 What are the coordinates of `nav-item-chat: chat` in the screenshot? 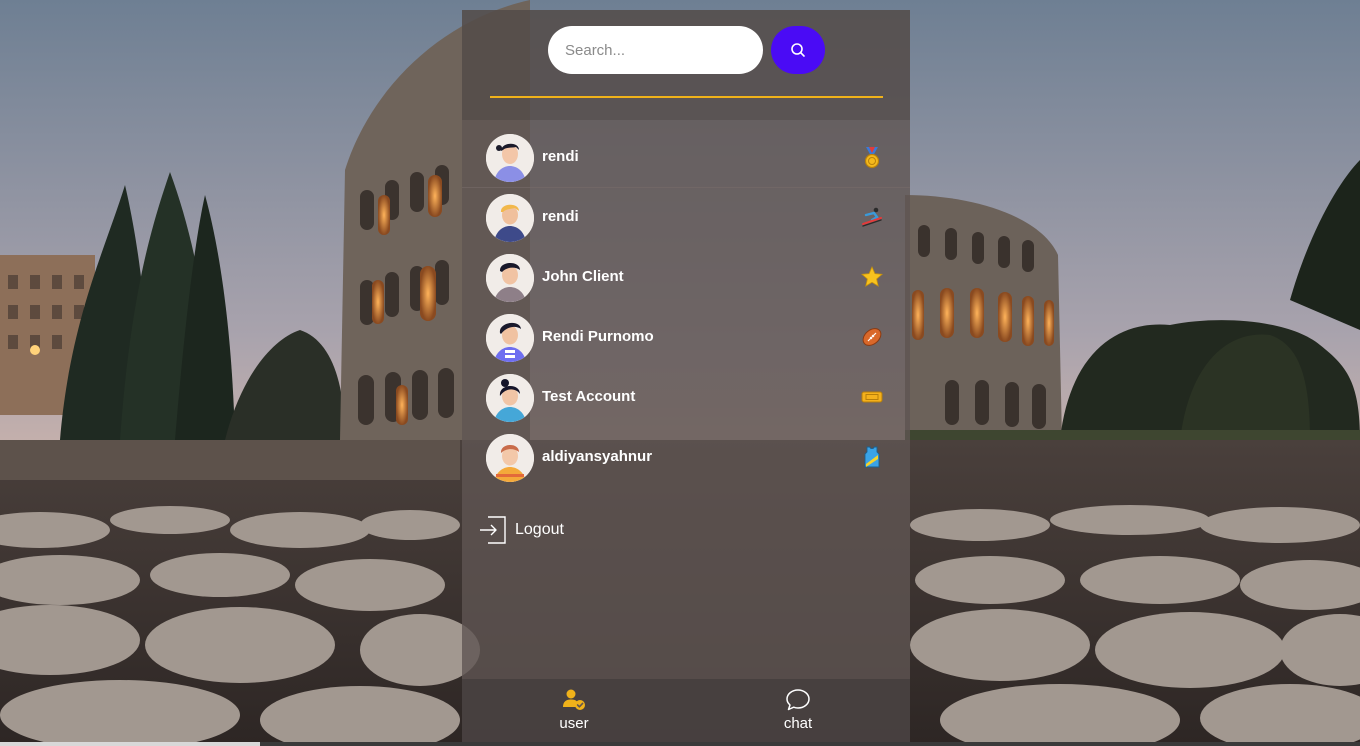 It's located at (798, 713).